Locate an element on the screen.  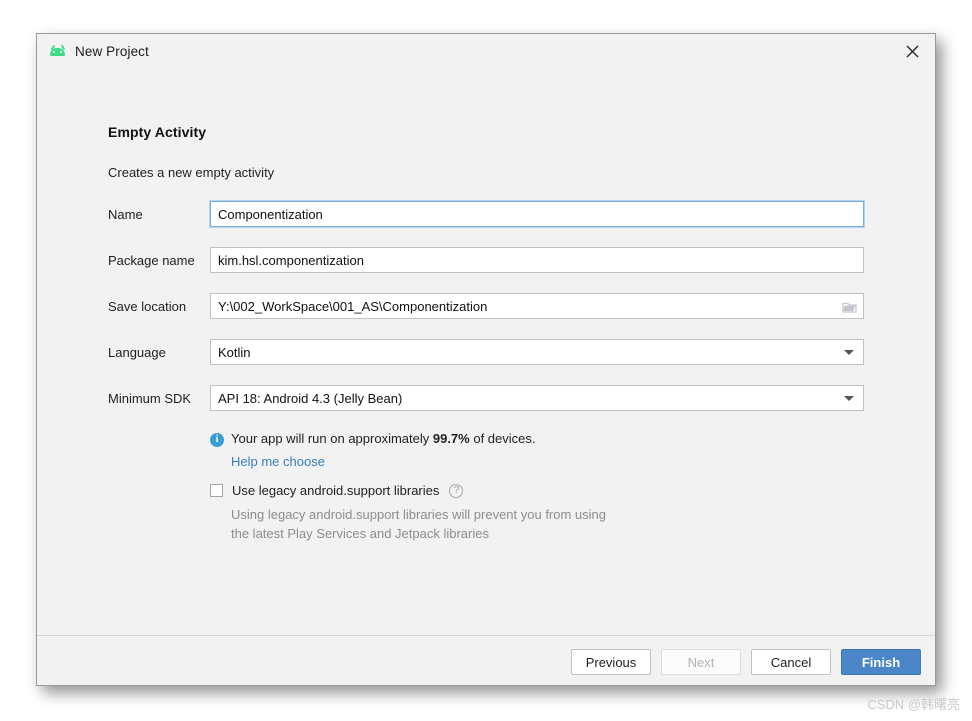
coverage-suffix: of devices. is located at coordinates (502, 438).